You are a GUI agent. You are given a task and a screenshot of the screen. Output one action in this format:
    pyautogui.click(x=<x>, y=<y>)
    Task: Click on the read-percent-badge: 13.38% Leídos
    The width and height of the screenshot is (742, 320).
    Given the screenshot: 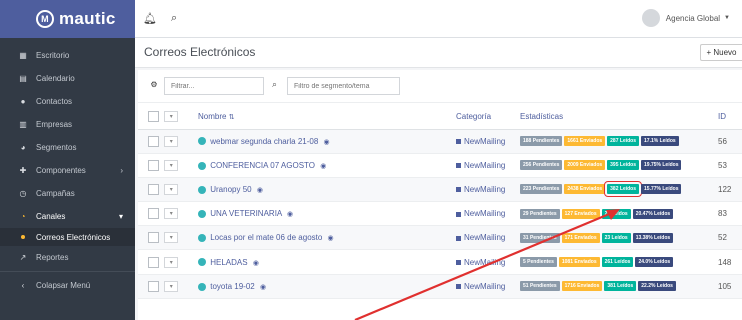 What is the action you would take?
    pyautogui.click(x=653, y=237)
    